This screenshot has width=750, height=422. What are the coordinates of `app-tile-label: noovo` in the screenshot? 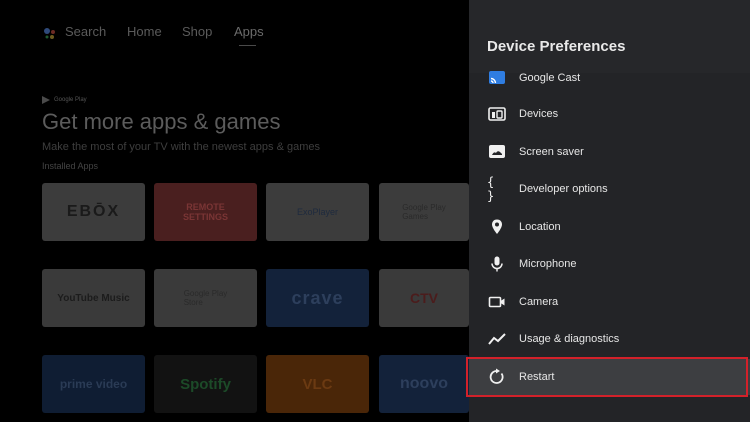 It's located at (424, 383).